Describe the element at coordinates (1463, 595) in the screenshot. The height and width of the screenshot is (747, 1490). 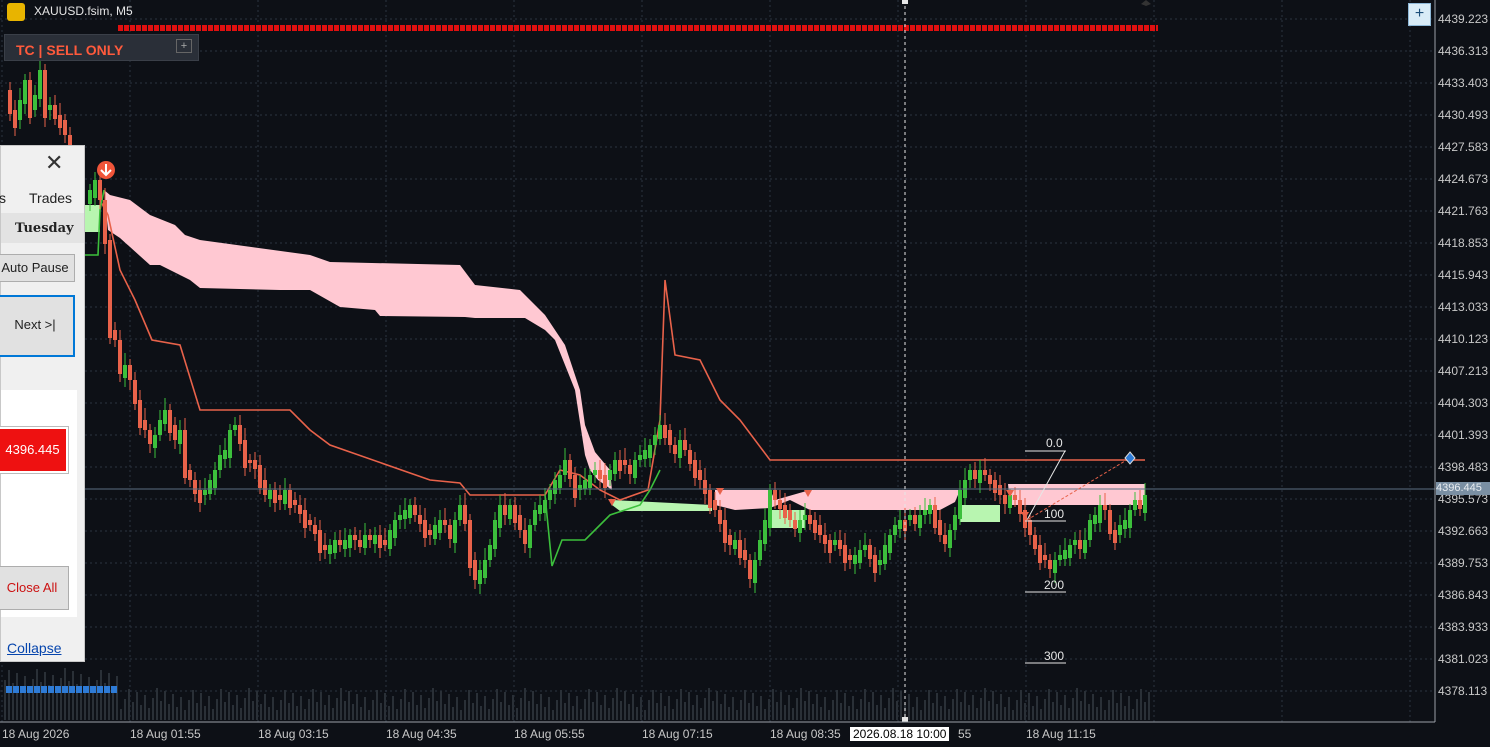
I see `price-tick-label: 4386.843` at that location.